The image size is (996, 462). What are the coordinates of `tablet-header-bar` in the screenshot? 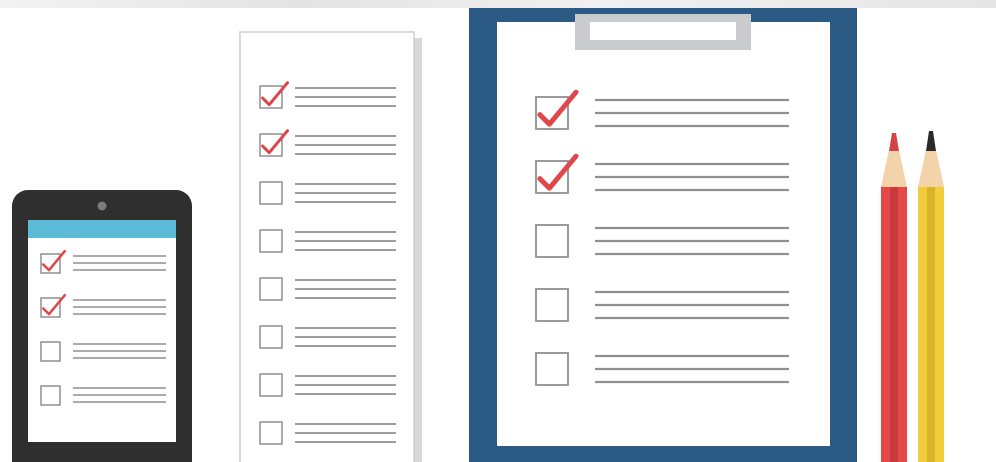 It's located at (102, 229).